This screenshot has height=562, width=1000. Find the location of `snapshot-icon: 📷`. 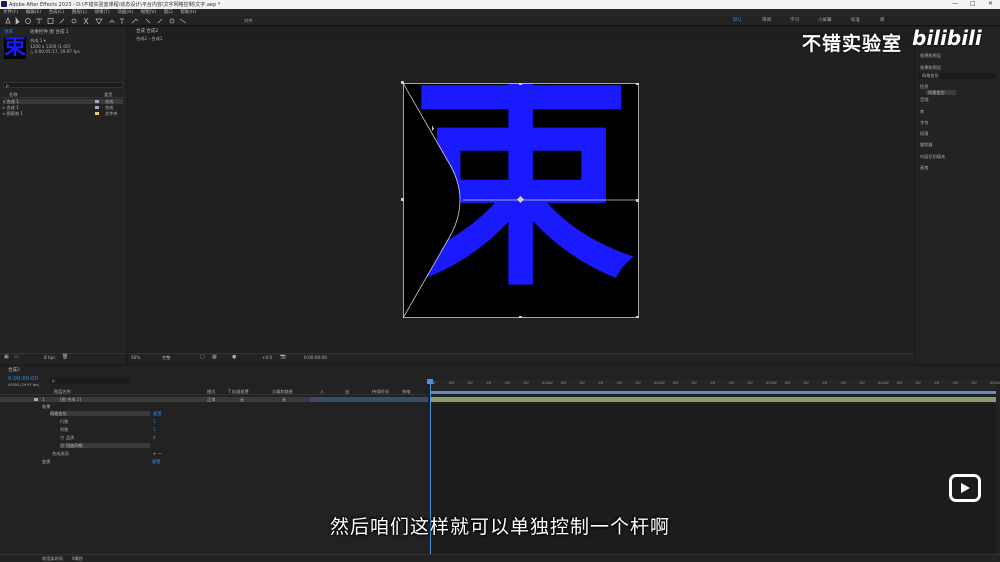

snapshot-icon: 📷 is located at coordinates (283, 357).